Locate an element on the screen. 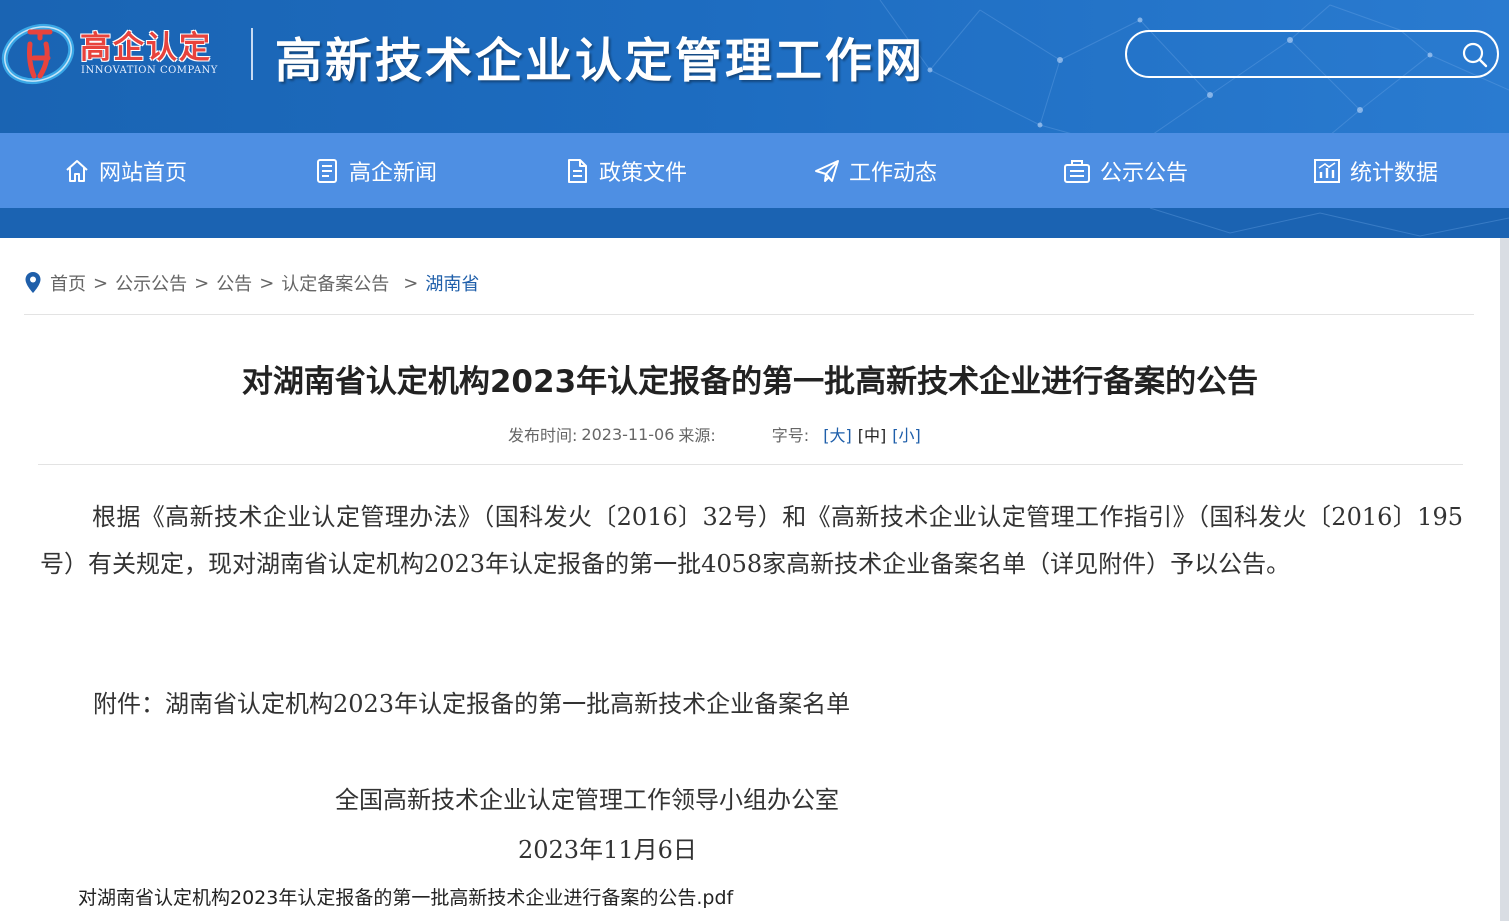 This screenshot has width=1509, height=921. article-title: 对湖南省认定机构2023年认定报备的第一批高新技术企业进行备案的公告 is located at coordinates (750, 382).